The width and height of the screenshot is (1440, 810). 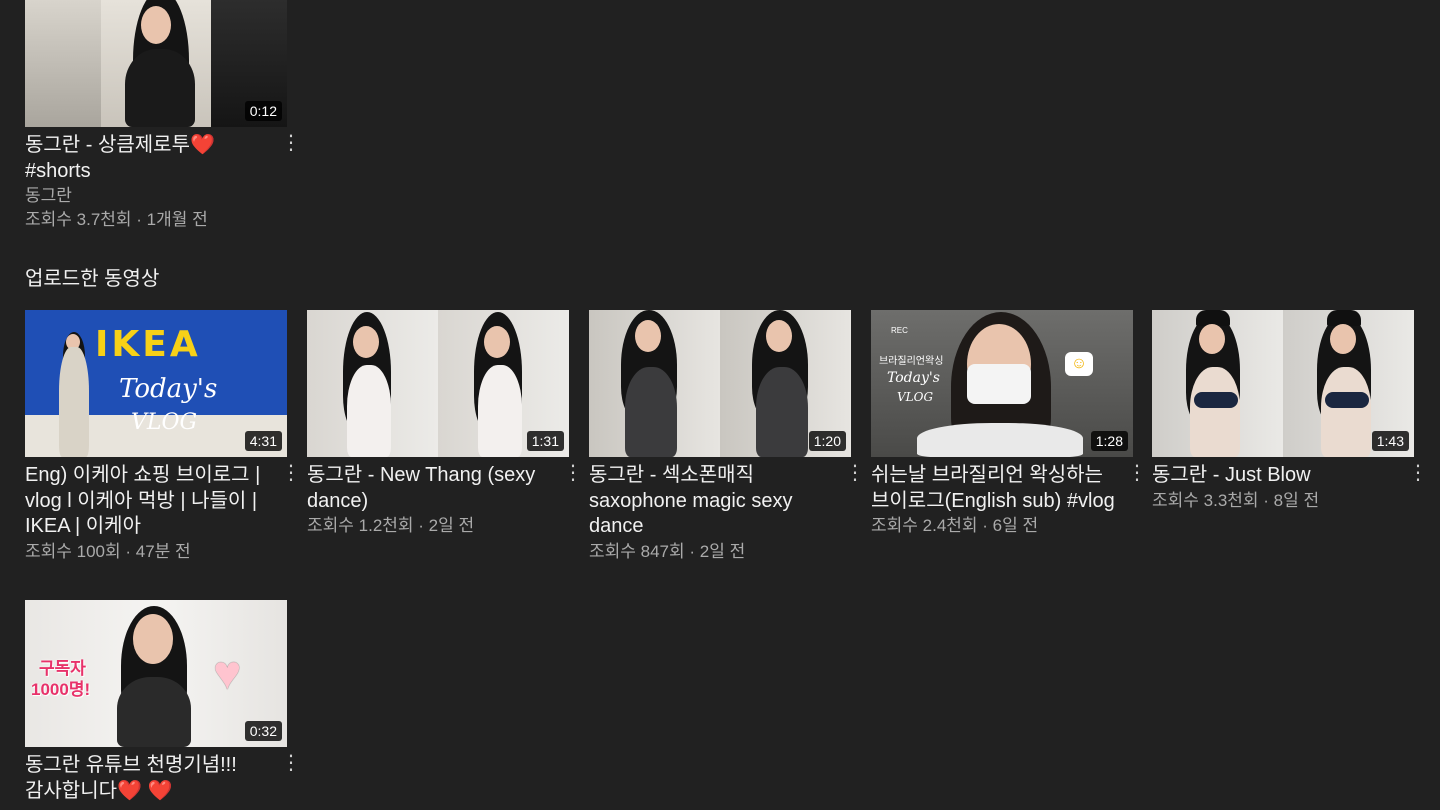 I want to click on video-duration: 1:28, so click(x=1109, y=441).